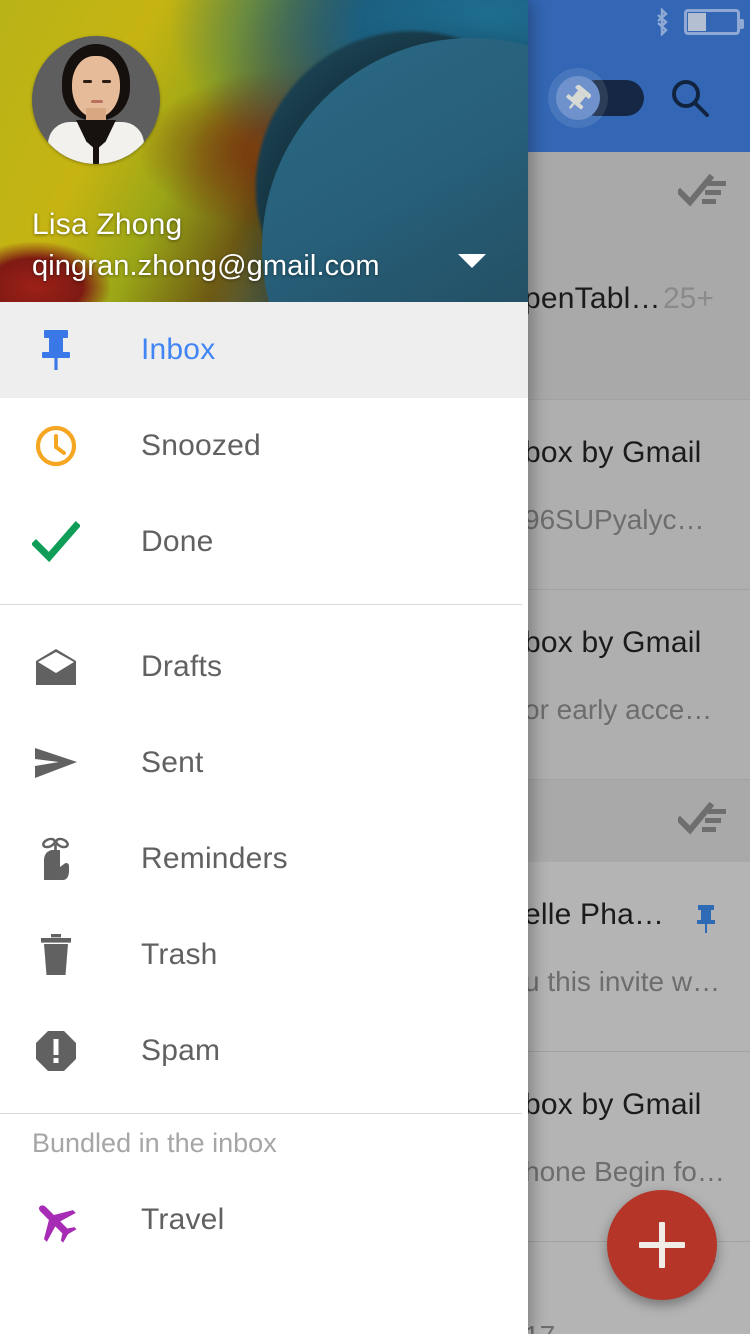 This screenshot has width=750, height=1334. I want to click on sidebar-item-snoozed: Snoozed, so click(264, 446).